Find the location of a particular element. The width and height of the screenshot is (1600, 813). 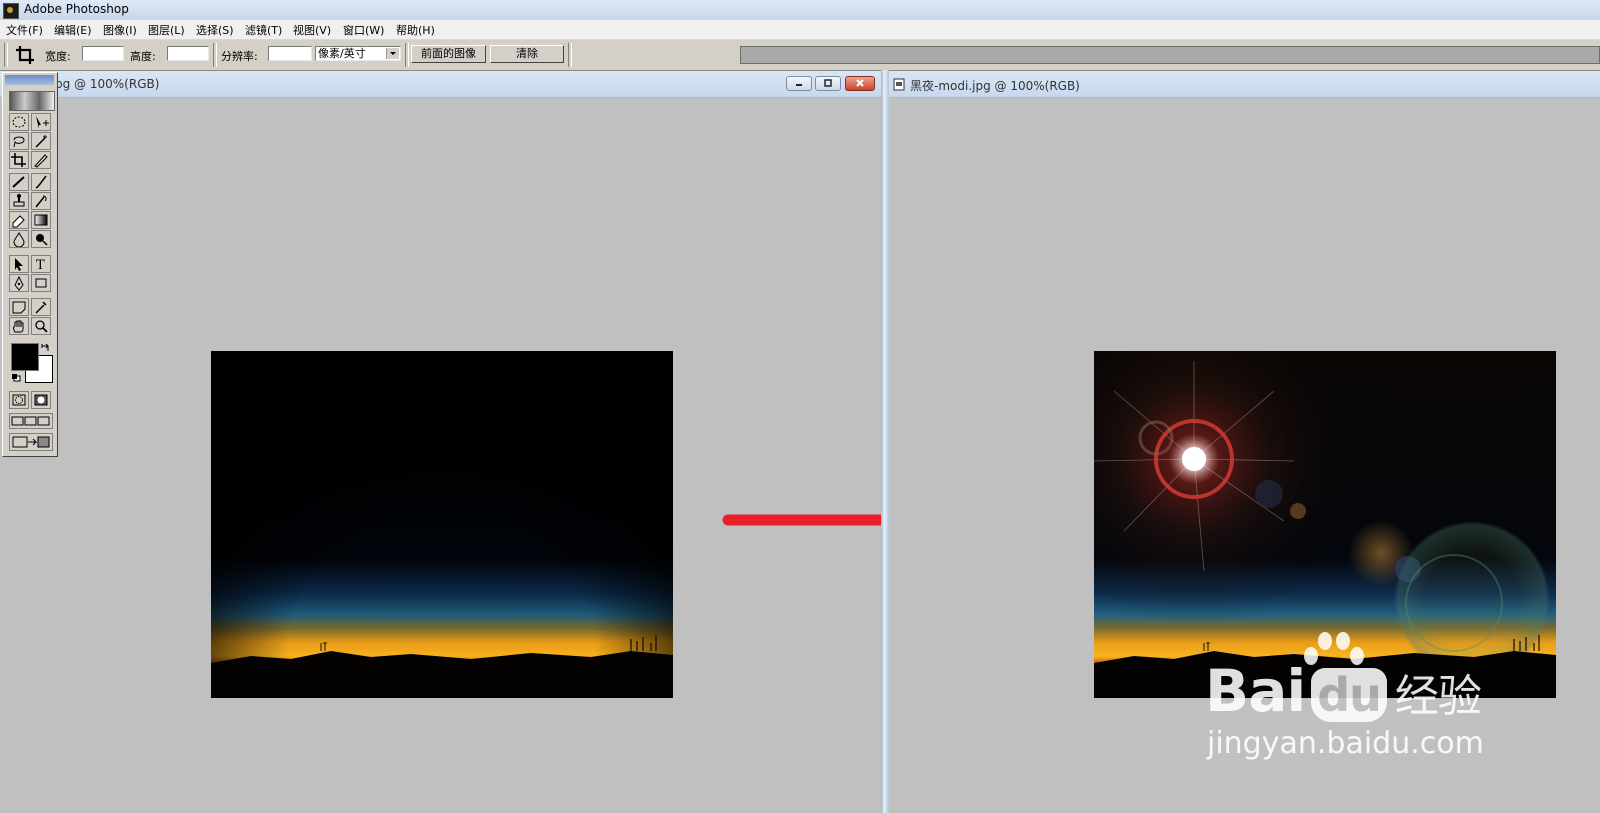

options-bar-grip is located at coordinates (6, 55).